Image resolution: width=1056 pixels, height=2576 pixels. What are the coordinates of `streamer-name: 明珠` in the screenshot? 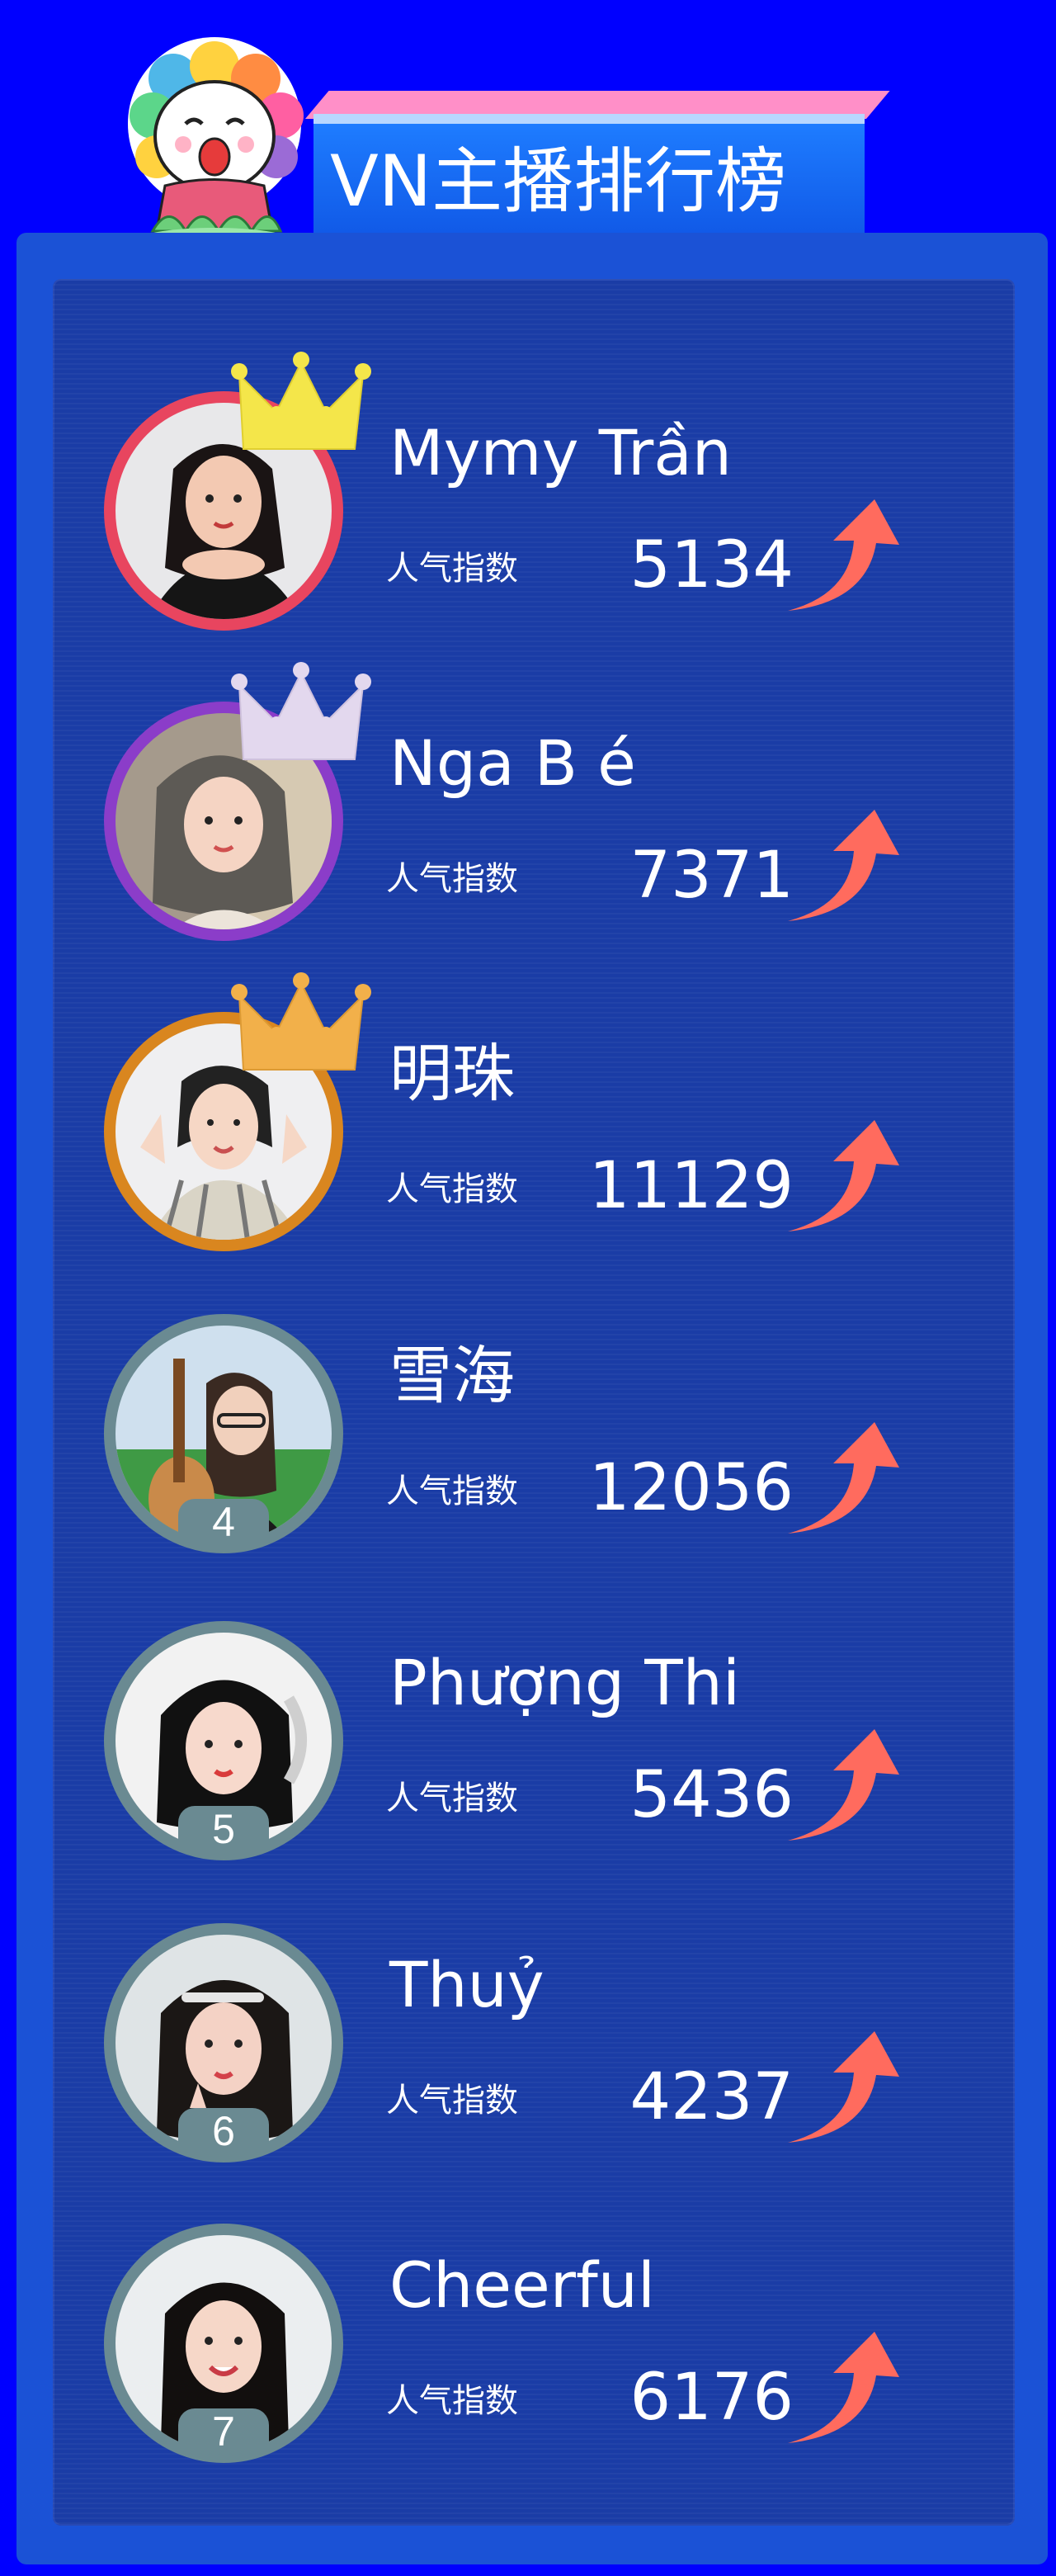 It's located at (452, 1073).